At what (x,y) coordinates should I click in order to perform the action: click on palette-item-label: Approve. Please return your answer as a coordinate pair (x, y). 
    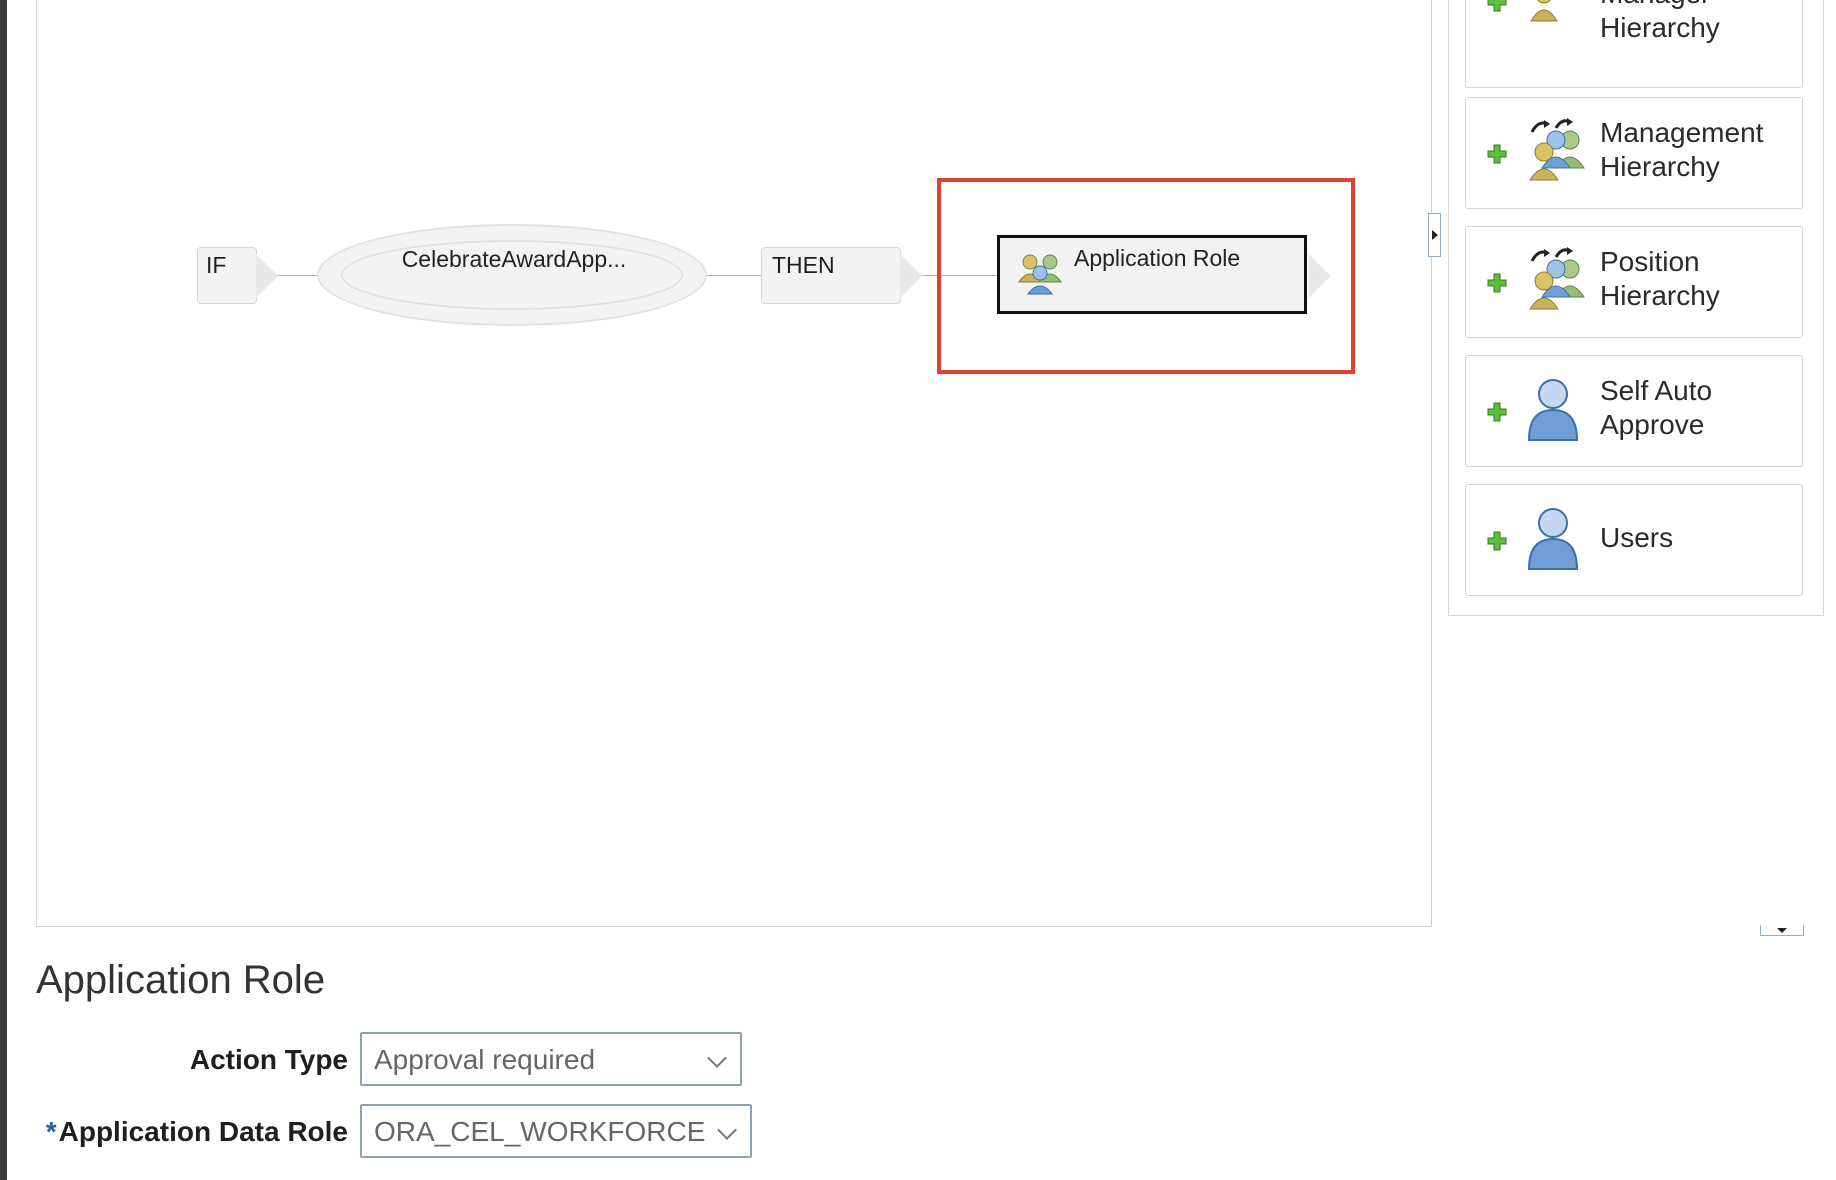
    Looking at the image, I should click on (1652, 424).